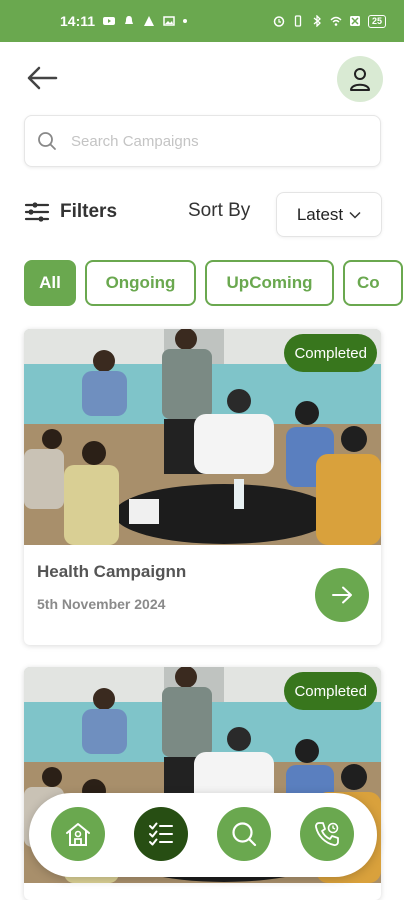 This screenshot has height=900, width=404. Describe the element at coordinates (320, 214) in the screenshot. I see `sort-value: Latest` at that location.